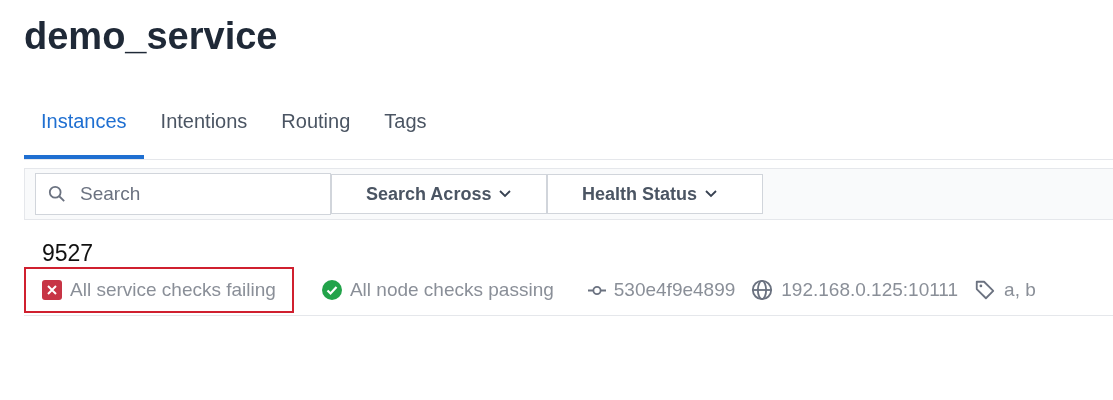 This screenshot has height=400, width=1113. What do you see at coordinates (1020, 290) in the screenshot?
I see `tags: a, b` at bounding box center [1020, 290].